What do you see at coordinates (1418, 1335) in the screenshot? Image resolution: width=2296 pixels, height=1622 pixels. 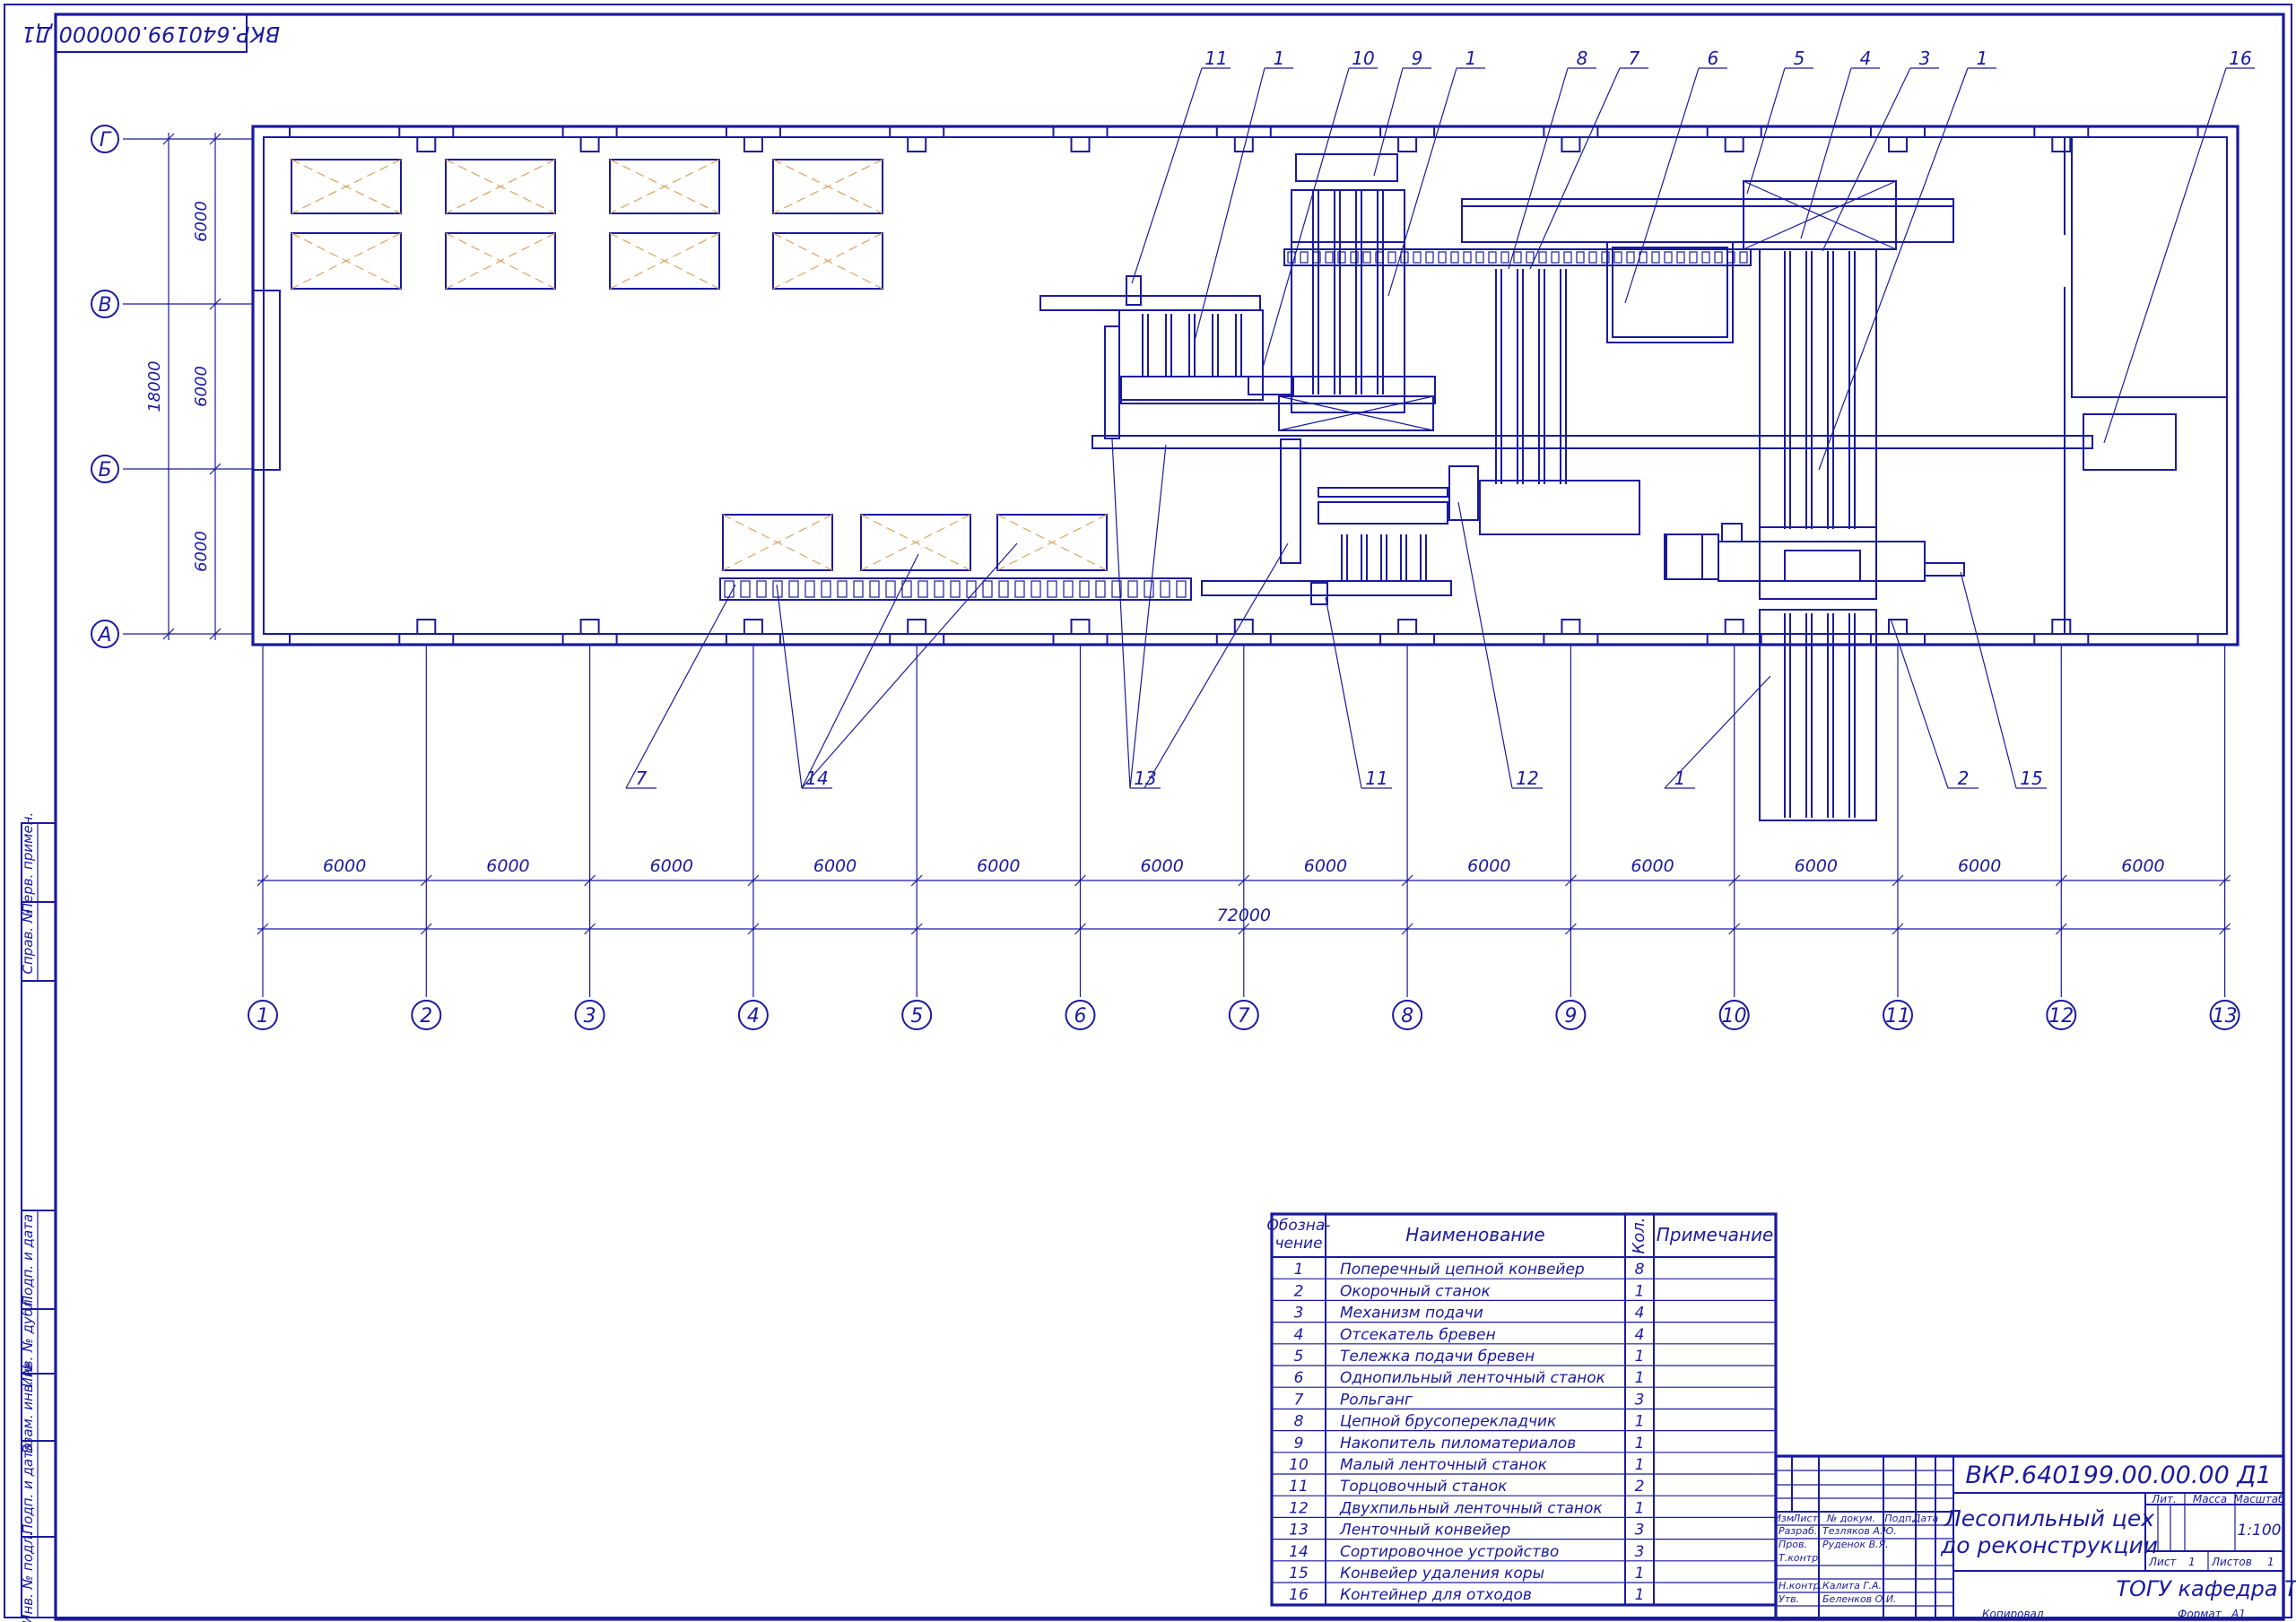 I see `spec-row-name: Отсекатель бревен` at bounding box center [1418, 1335].